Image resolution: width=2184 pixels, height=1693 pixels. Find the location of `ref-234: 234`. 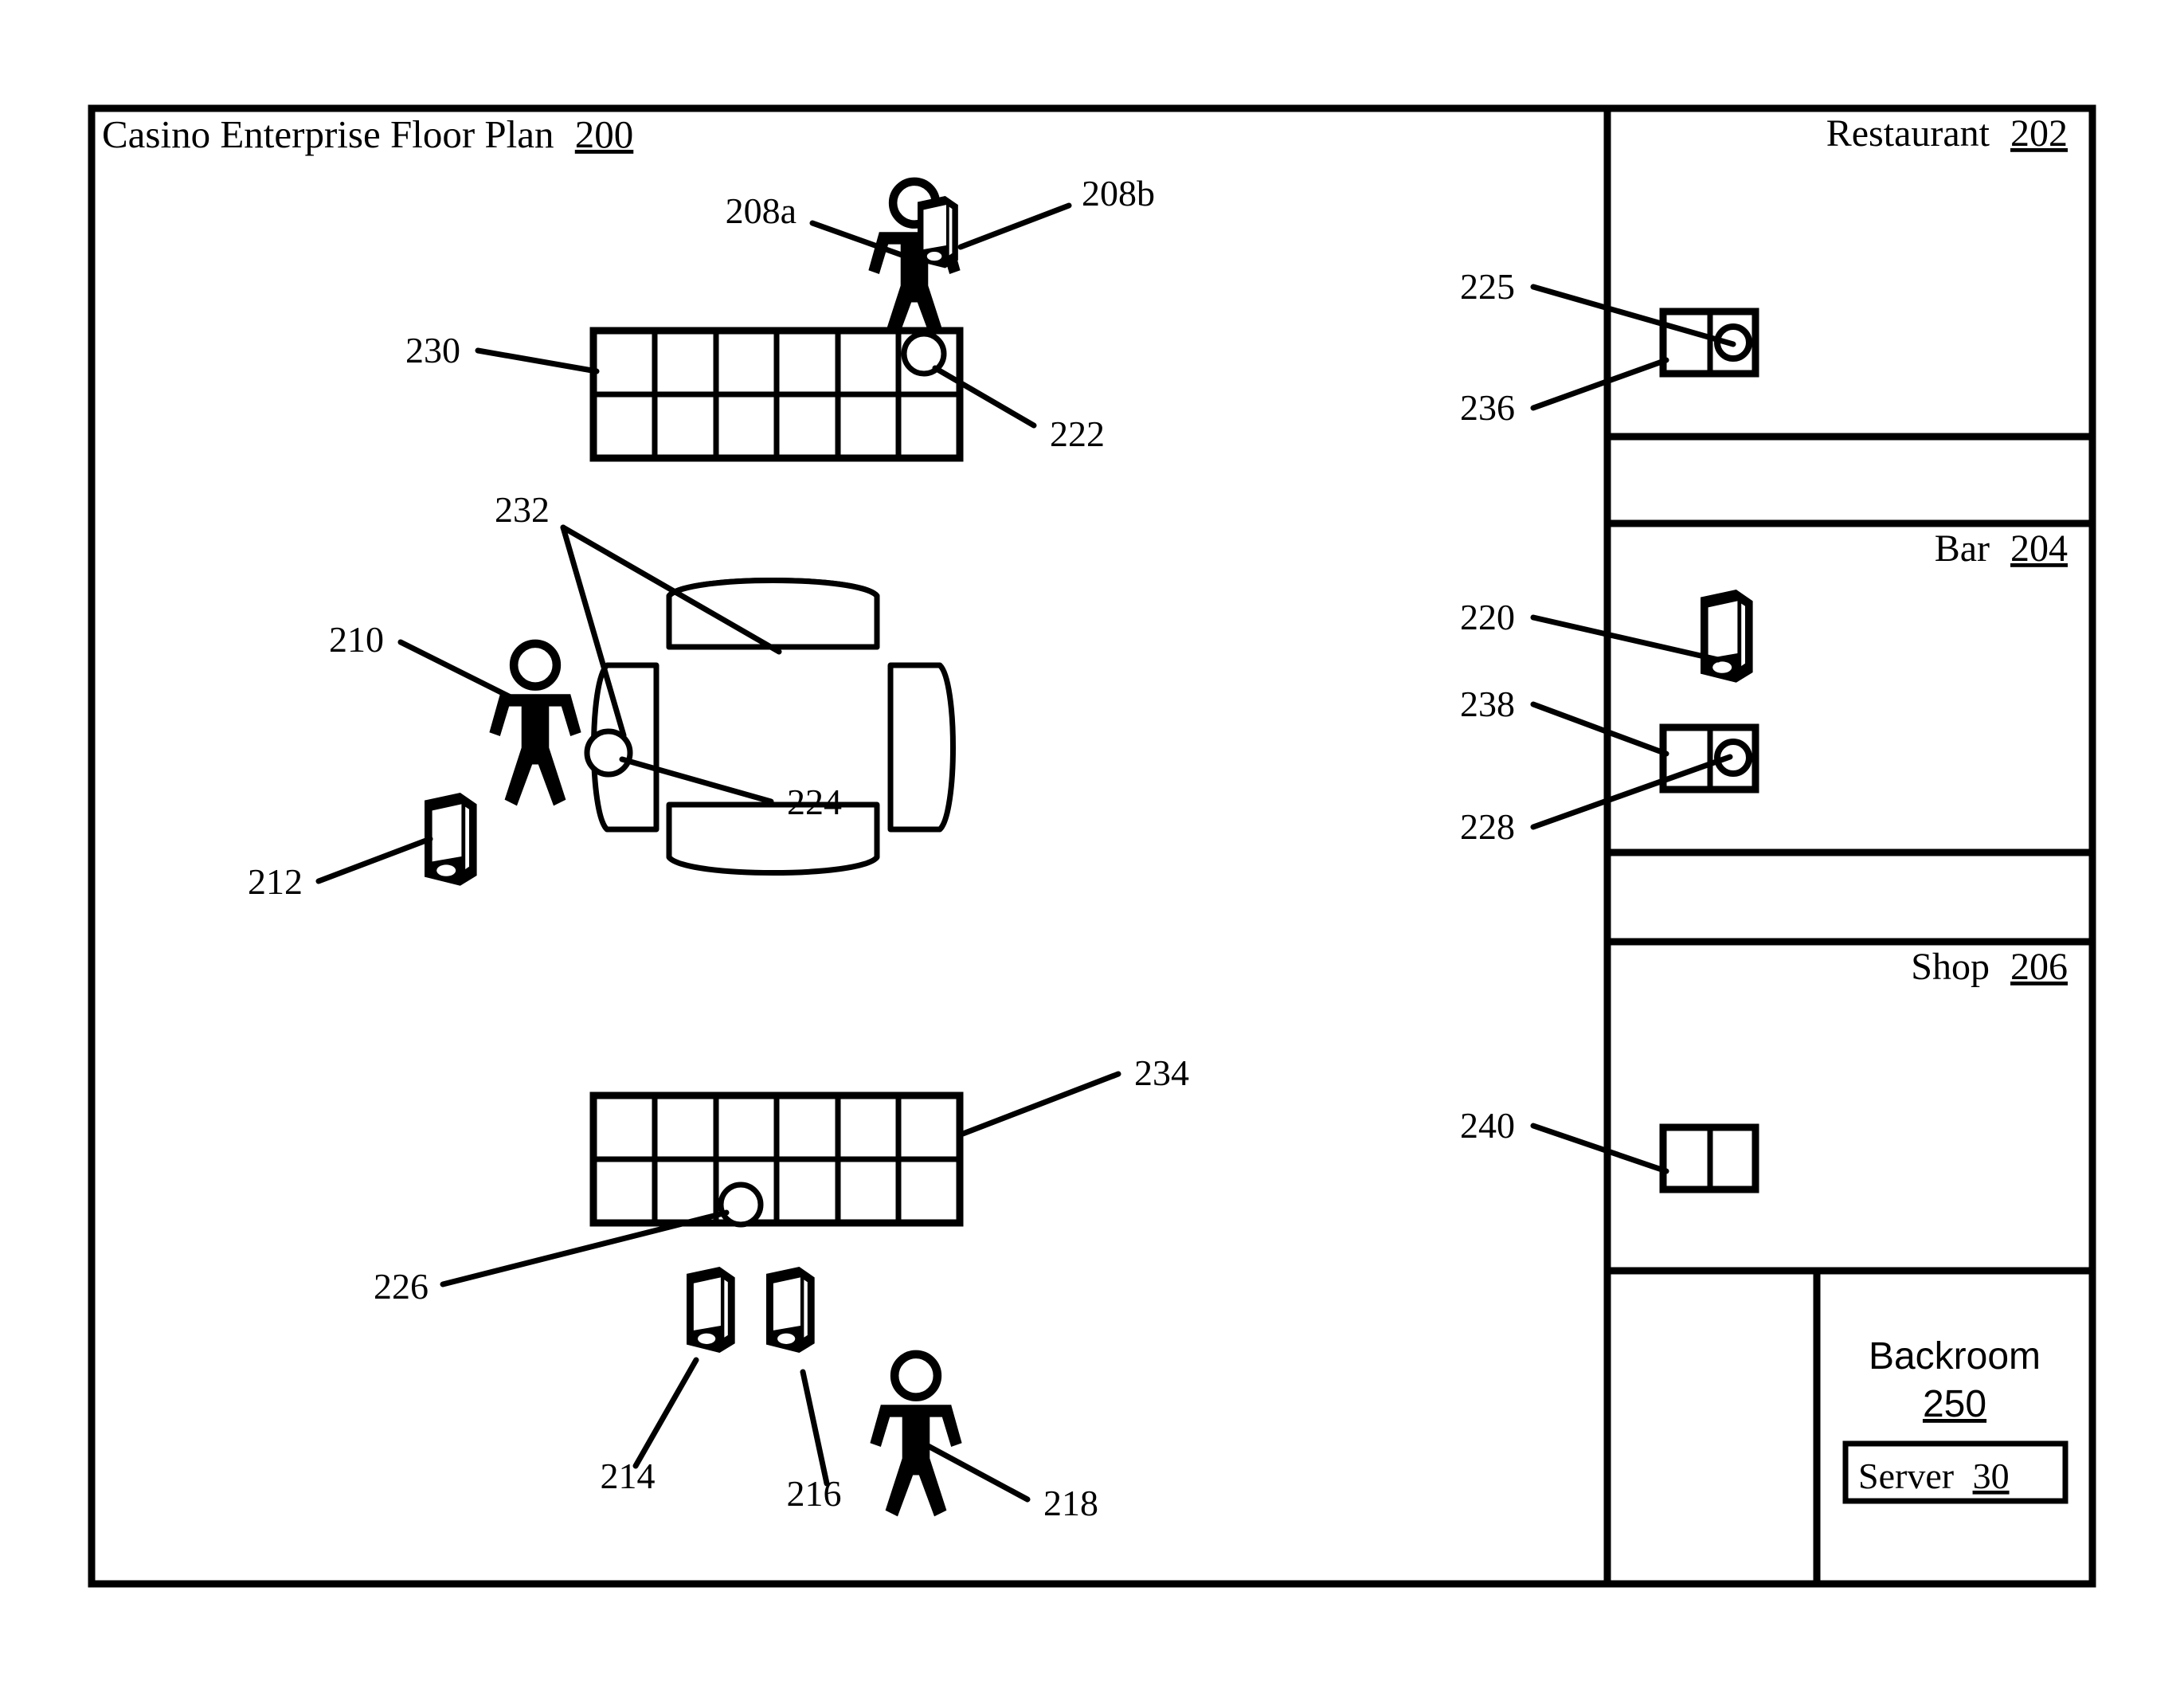

ref-234: 234 is located at coordinates (1161, 1072).